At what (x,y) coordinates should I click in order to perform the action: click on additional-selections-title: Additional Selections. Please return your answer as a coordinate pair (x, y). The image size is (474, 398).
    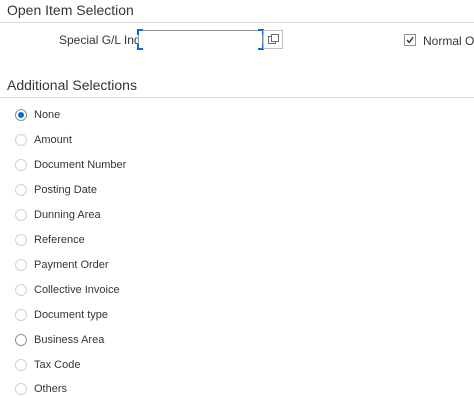
    Looking at the image, I should click on (72, 85).